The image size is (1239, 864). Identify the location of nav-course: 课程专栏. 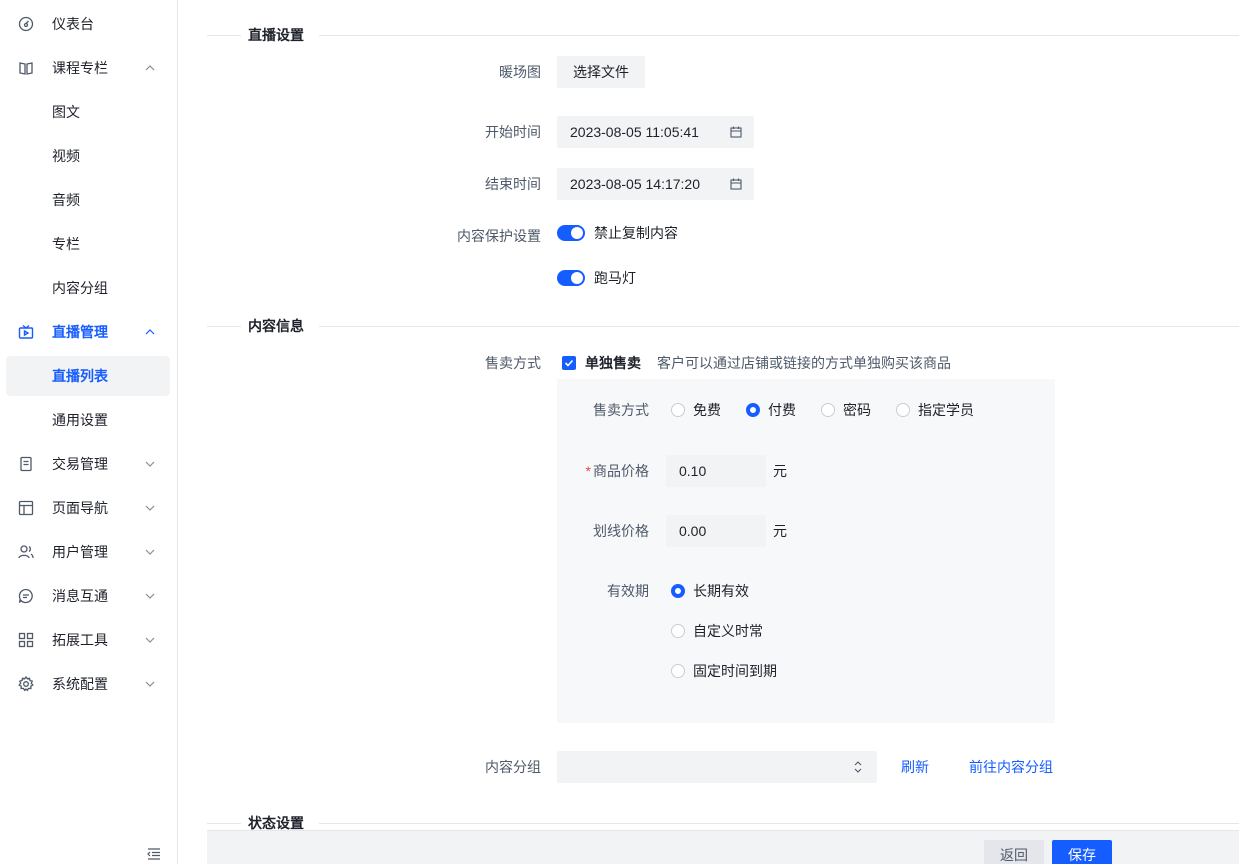
(88, 68).